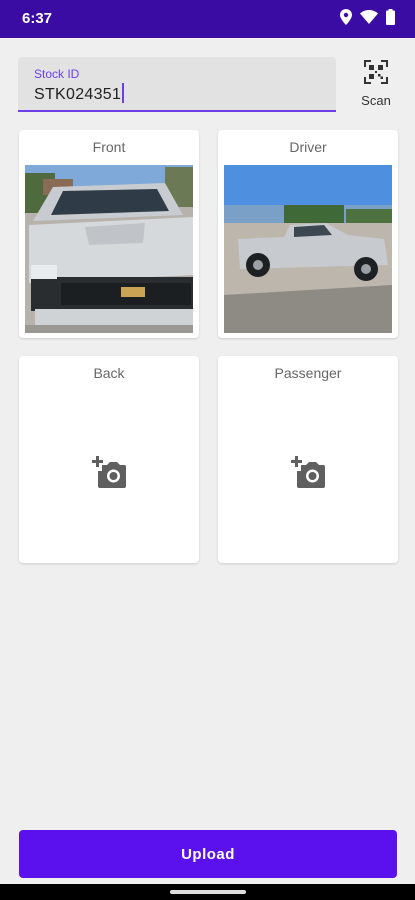  I want to click on home-indicator, so click(208, 892).